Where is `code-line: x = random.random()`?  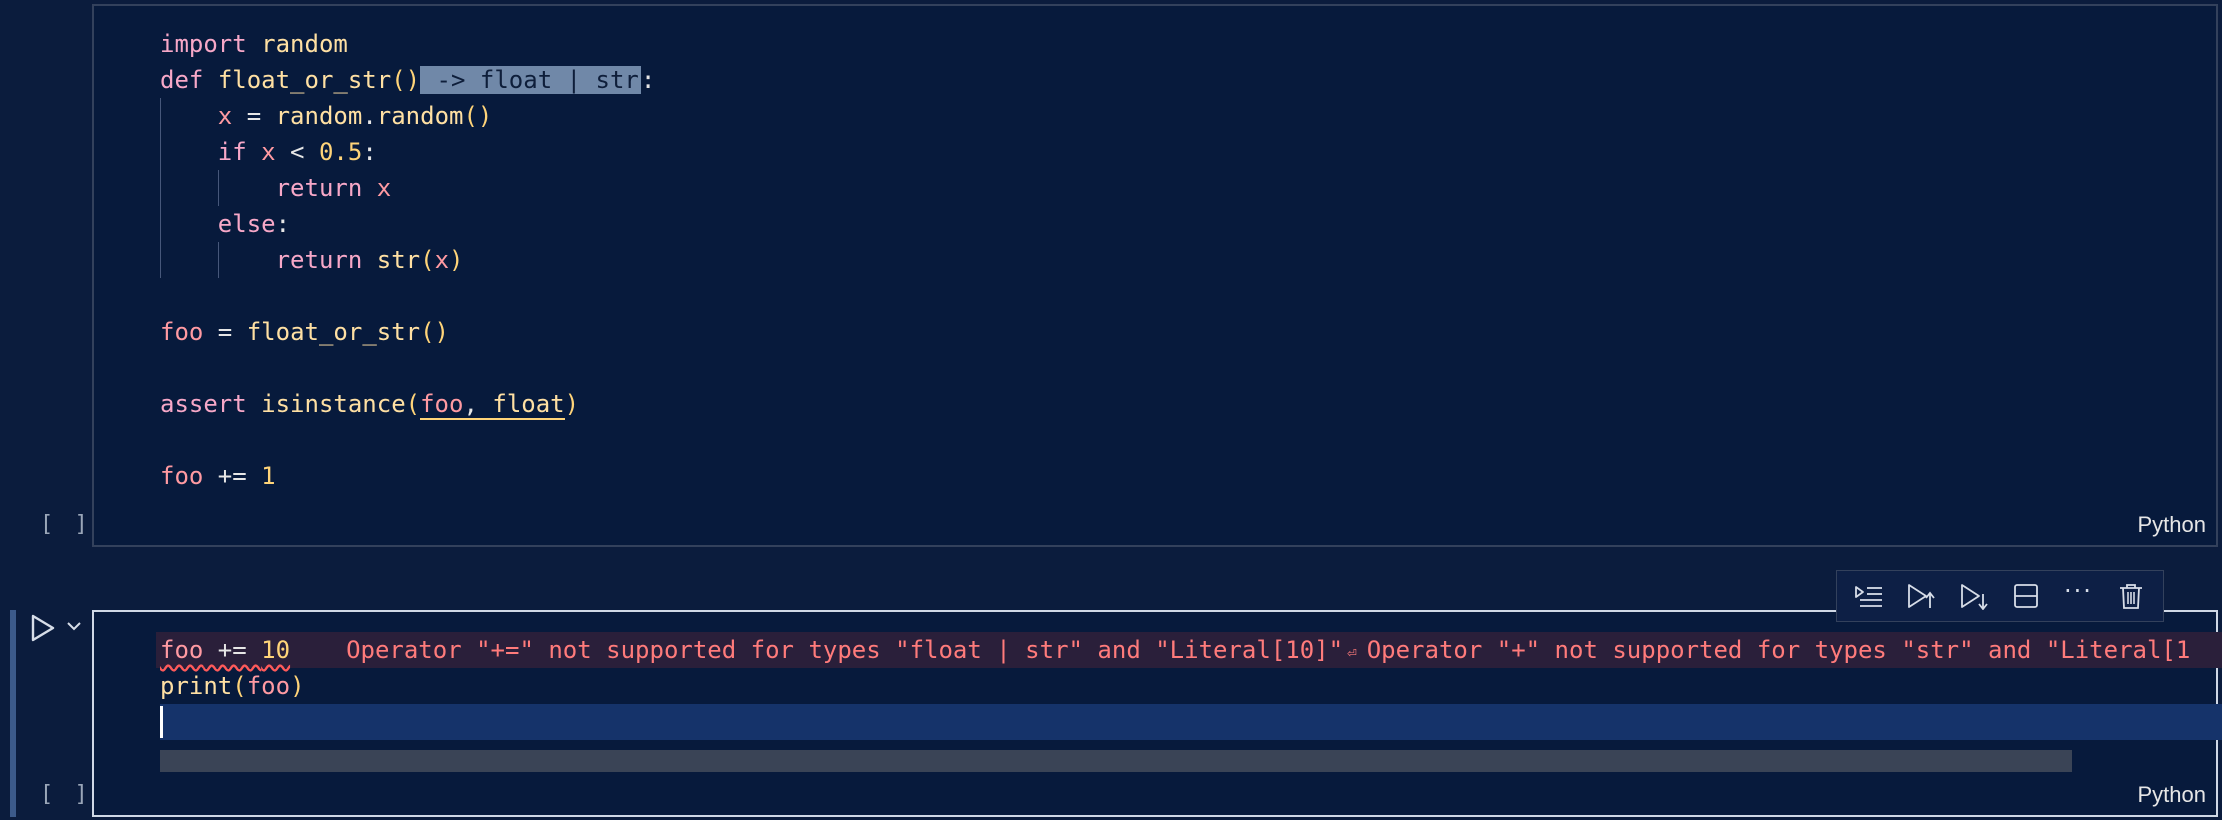 code-line: x = random.random() is located at coordinates (1191, 116).